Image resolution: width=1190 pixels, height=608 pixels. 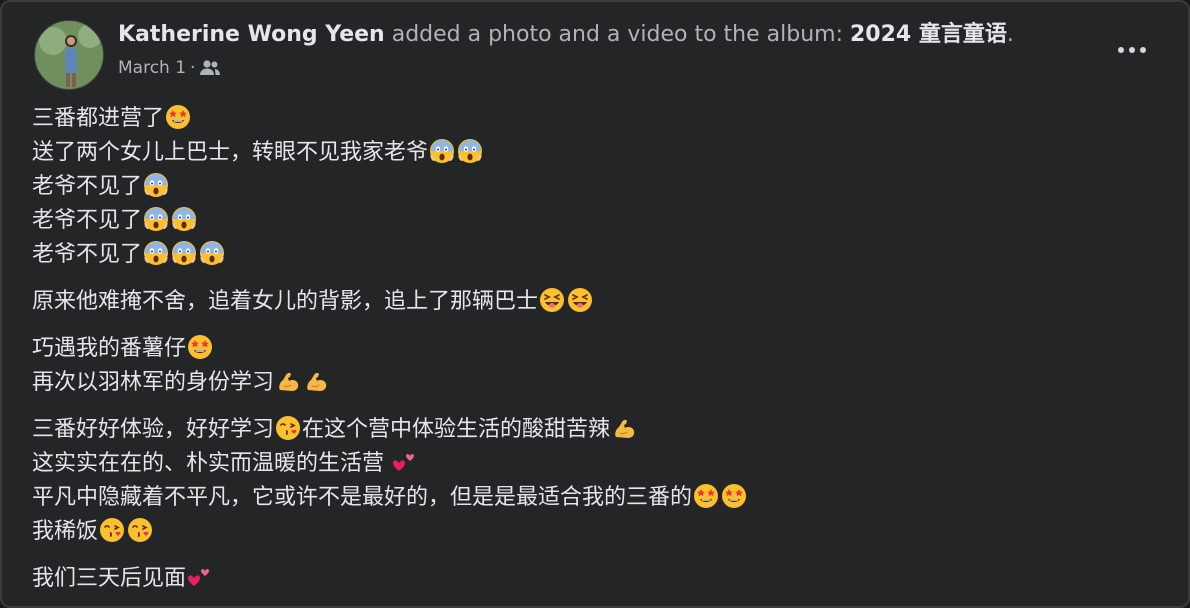 What do you see at coordinates (595, 153) in the screenshot?
I see `post-text-line: 送了两个女儿上巴士，转眼不见我家老爷` at bounding box center [595, 153].